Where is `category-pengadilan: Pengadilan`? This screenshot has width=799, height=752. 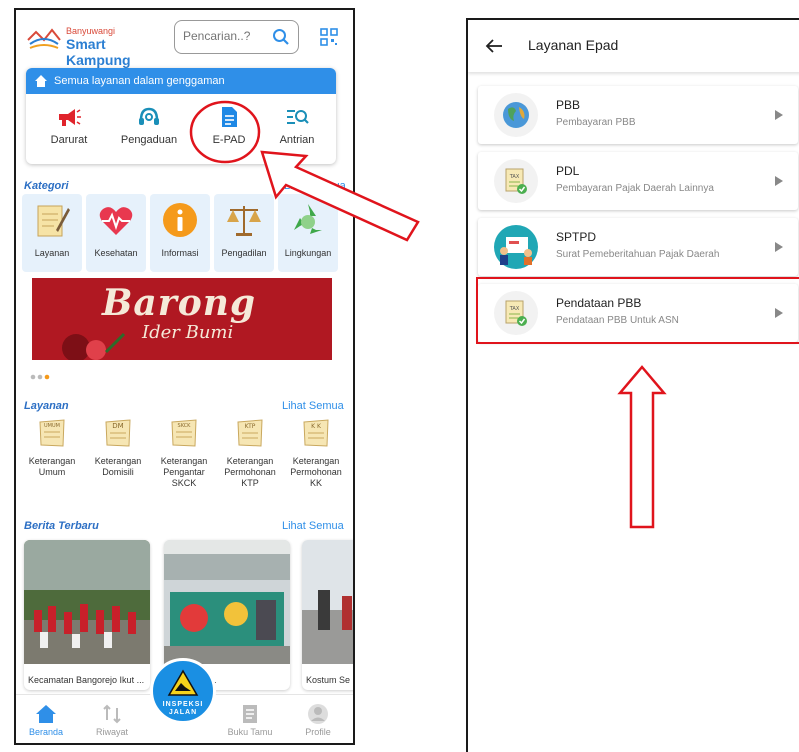
category-pengadilan: Pengadilan is located at coordinates (244, 233).